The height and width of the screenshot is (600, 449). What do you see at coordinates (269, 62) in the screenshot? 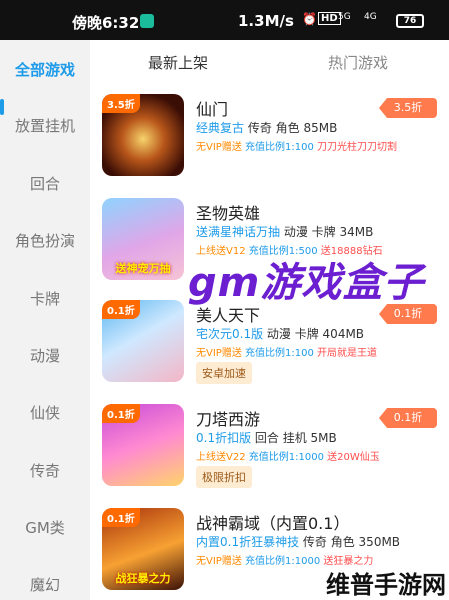
I see `tab-bar: 最新上架 热门游戏` at bounding box center [269, 62].